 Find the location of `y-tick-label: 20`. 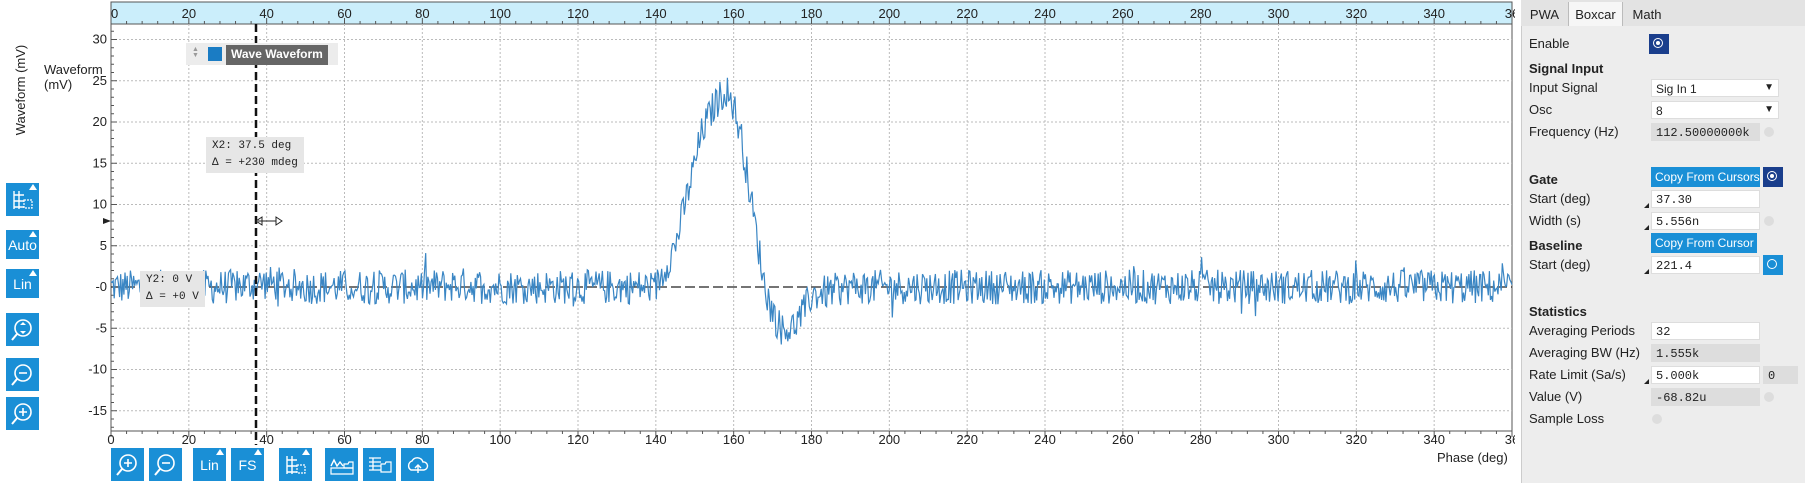

y-tick-label: 20 is located at coordinates (100, 121).